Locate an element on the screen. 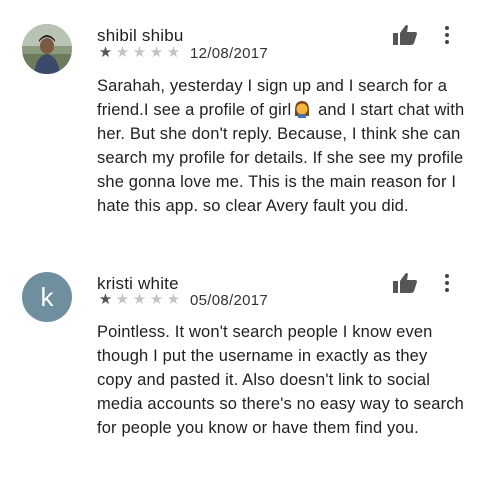 This screenshot has width=480, height=480. avatar is located at coordinates (47, 49).